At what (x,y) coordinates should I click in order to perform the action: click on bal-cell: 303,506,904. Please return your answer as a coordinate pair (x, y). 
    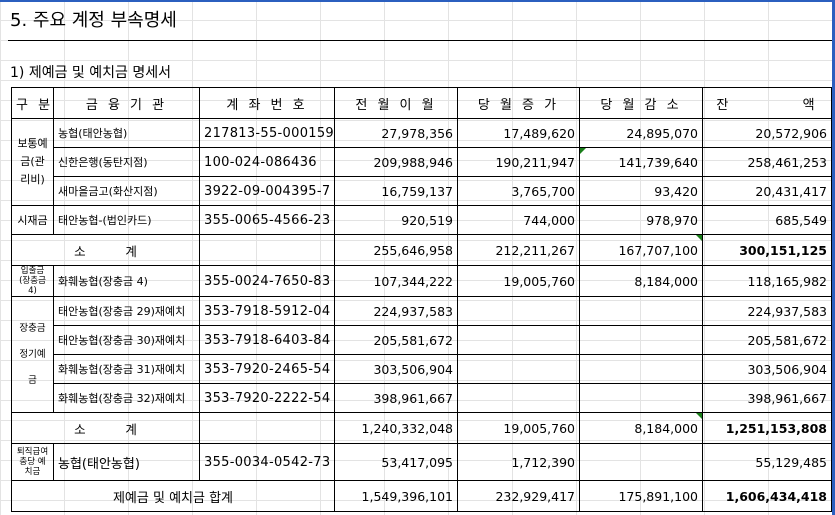
    Looking at the image, I should click on (767, 369).